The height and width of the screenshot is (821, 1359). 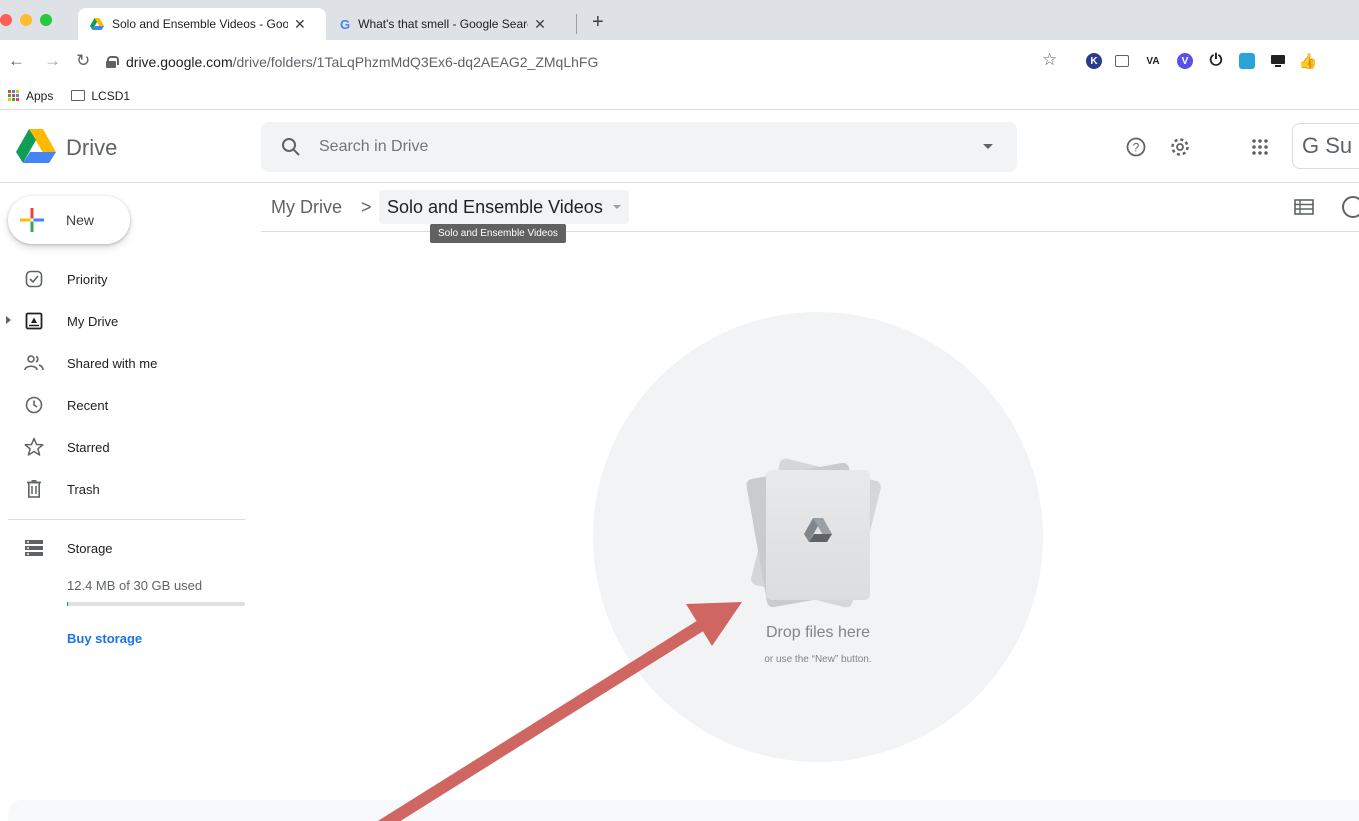 What do you see at coordinates (498, 233) in the screenshot?
I see `folder-name-tooltip: Solo and Ensemble Videos` at bounding box center [498, 233].